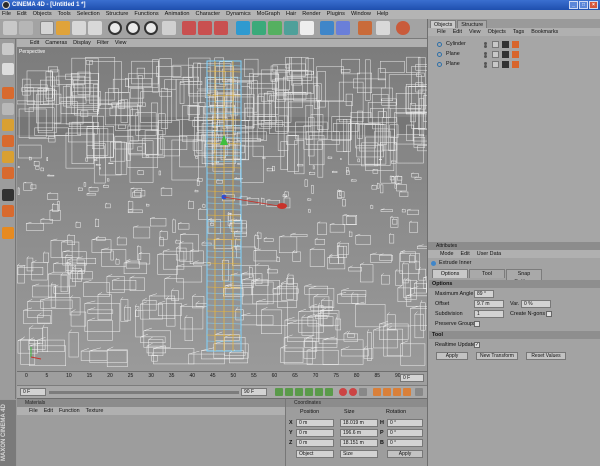  Describe the element at coordinates (315, 454) in the screenshot. I see `coordinate-mode-select: Object` at that location.